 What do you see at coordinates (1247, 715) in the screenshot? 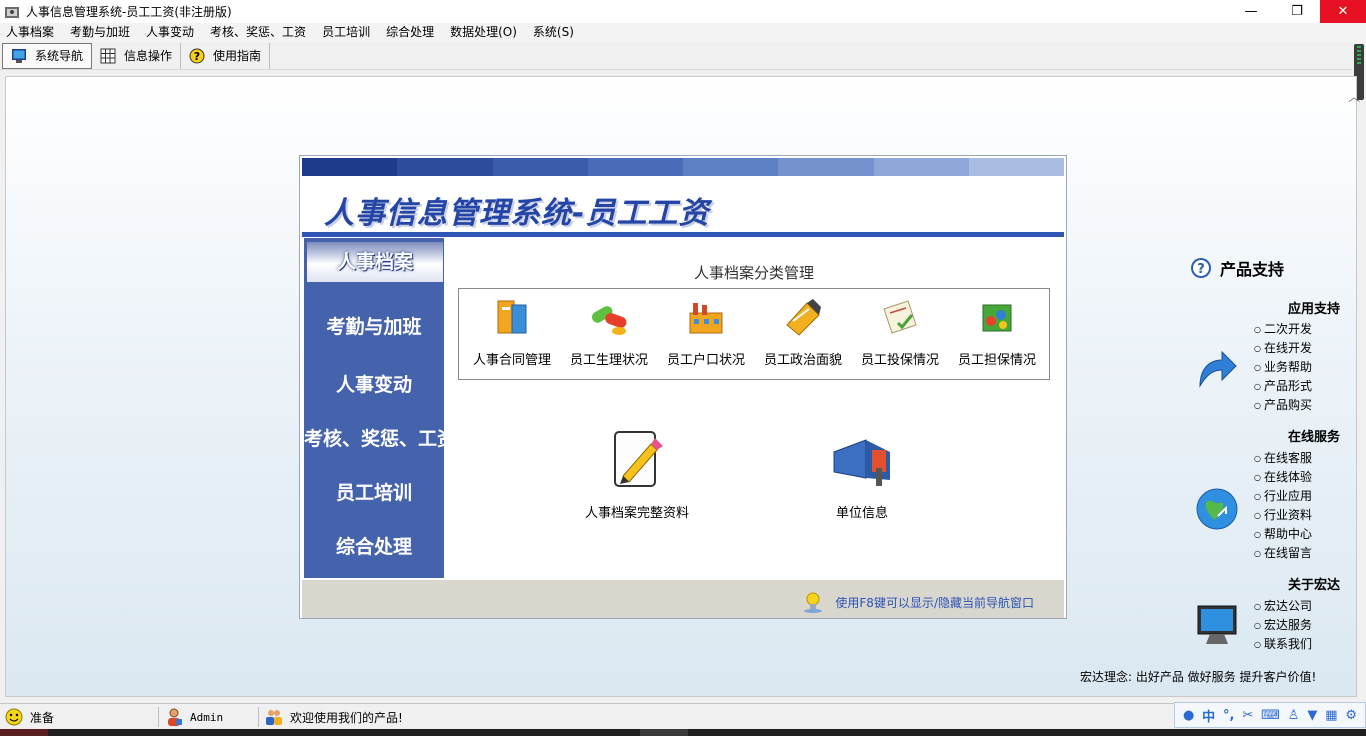
I see `ime-scissors-icon: ✂` at bounding box center [1247, 715].